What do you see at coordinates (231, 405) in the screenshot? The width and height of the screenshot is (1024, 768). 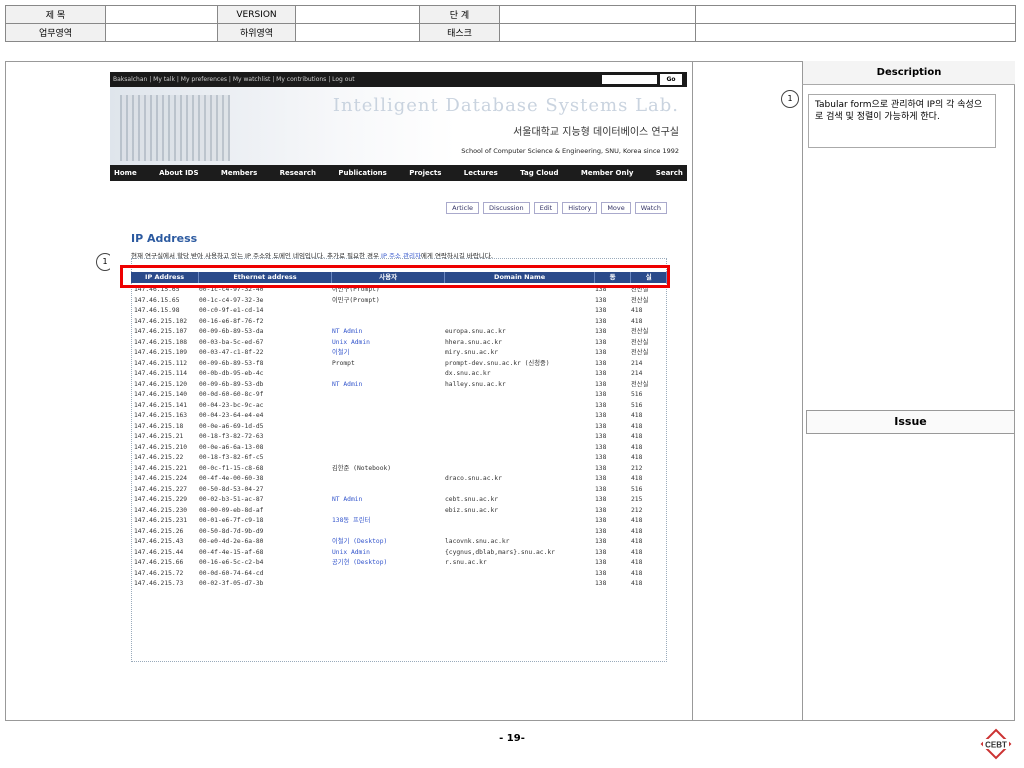 I see `mac-cell: 00-04-23-bc-9c-ac` at bounding box center [231, 405].